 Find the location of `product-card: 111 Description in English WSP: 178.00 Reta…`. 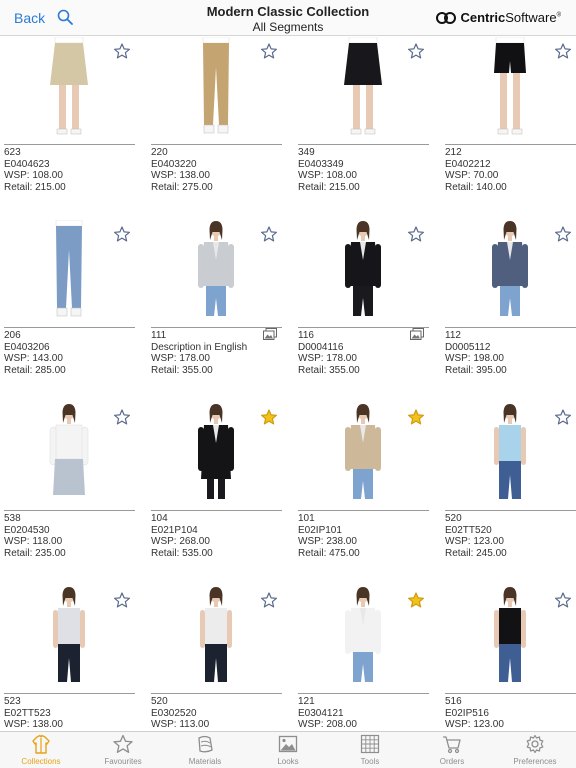

product-card: 111 Description in English WSP: 178.00 Reta… is located at coordinates (216, 310).